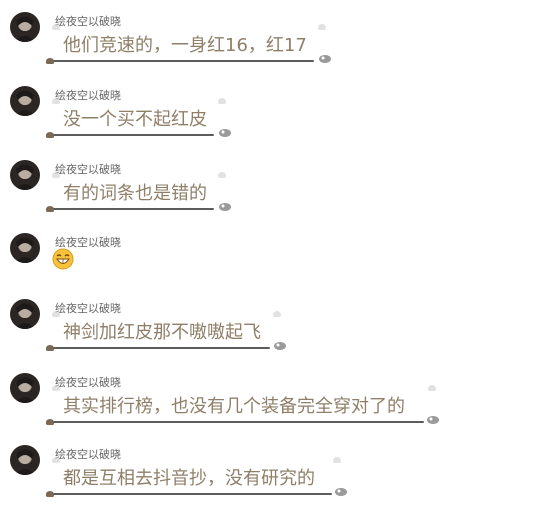 Image resolution: width=546 pixels, height=530 pixels. I want to click on chat-message: 绘夜空以破晓 他们竞速的，一身红16，红17, so click(273, 45).